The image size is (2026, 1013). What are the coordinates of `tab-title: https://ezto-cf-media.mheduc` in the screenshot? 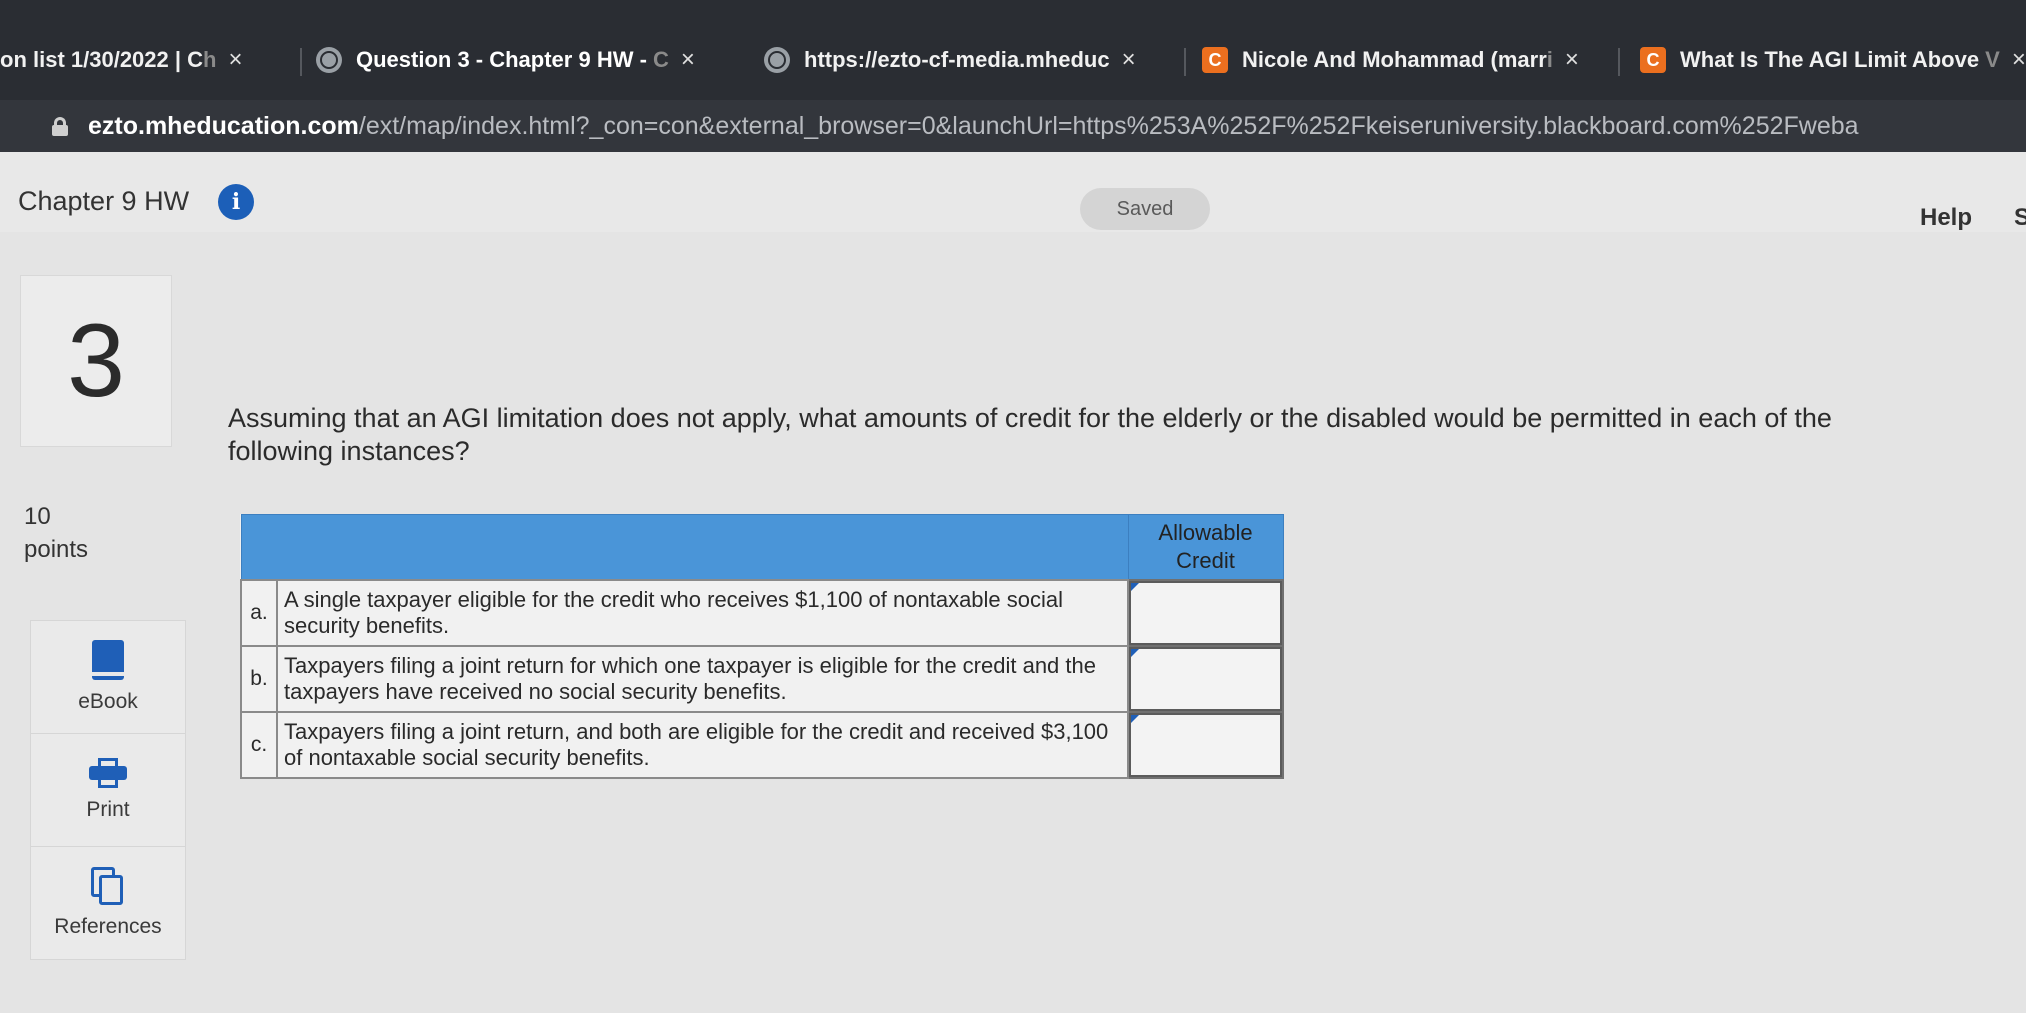 It's located at (957, 59).